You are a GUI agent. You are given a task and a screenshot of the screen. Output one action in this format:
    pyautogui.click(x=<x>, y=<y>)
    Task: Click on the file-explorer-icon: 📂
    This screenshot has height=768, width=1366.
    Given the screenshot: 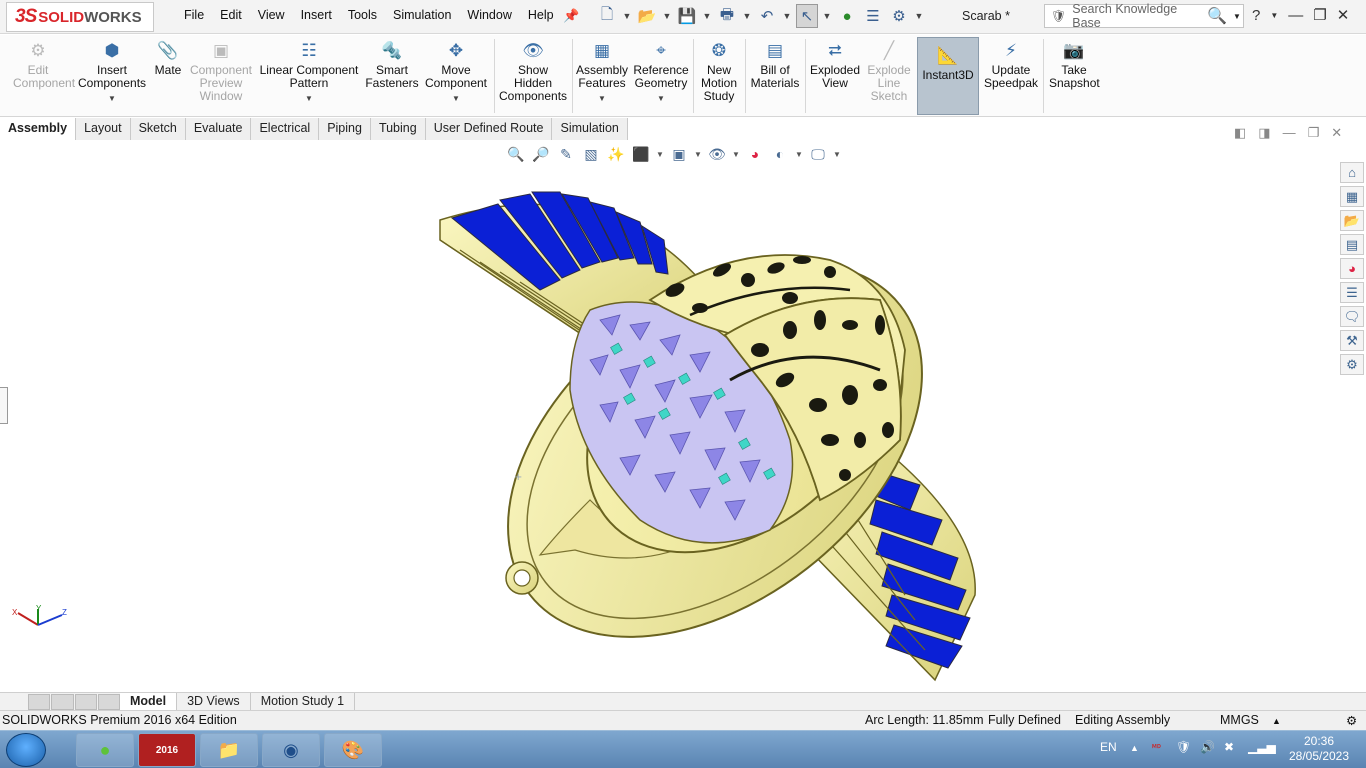 What is the action you would take?
    pyautogui.click(x=1352, y=220)
    